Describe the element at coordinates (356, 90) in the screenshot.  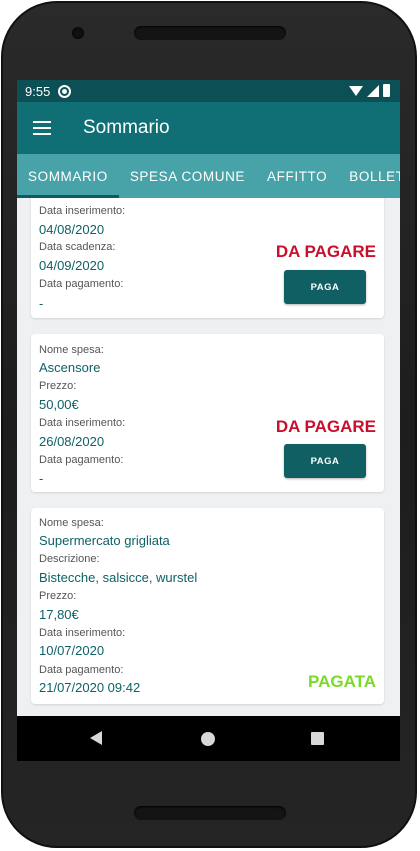
I see `wifi-icon` at that location.